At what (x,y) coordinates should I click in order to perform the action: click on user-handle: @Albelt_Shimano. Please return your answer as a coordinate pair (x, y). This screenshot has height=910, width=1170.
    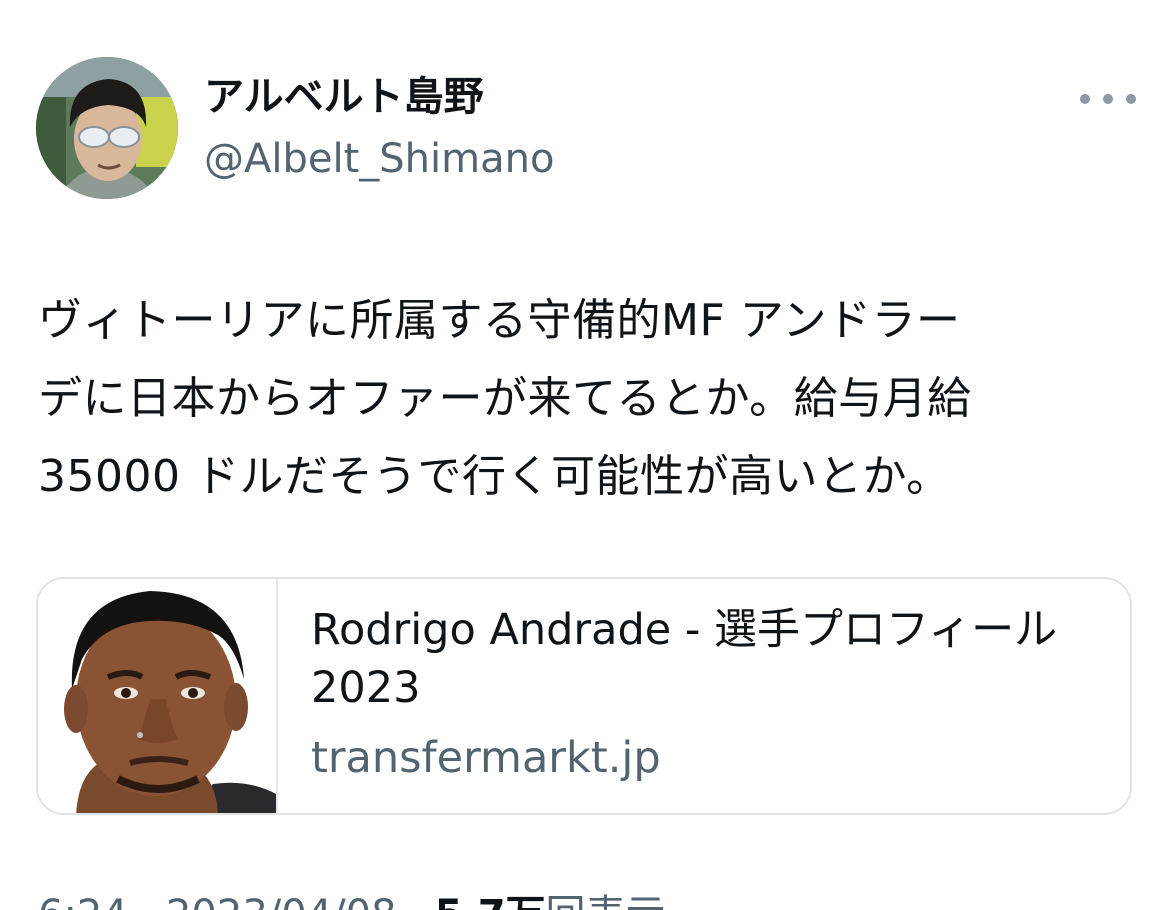
    Looking at the image, I should click on (379, 159).